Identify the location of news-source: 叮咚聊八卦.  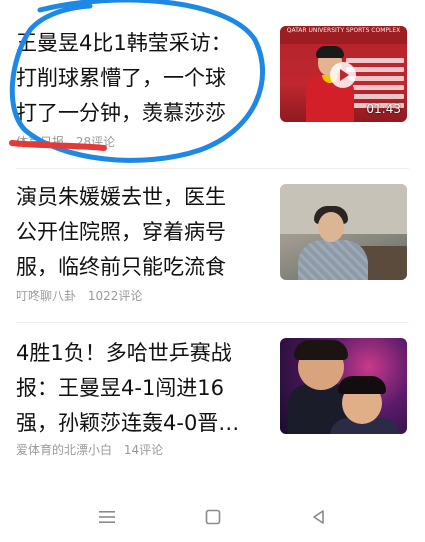
(46, 296).